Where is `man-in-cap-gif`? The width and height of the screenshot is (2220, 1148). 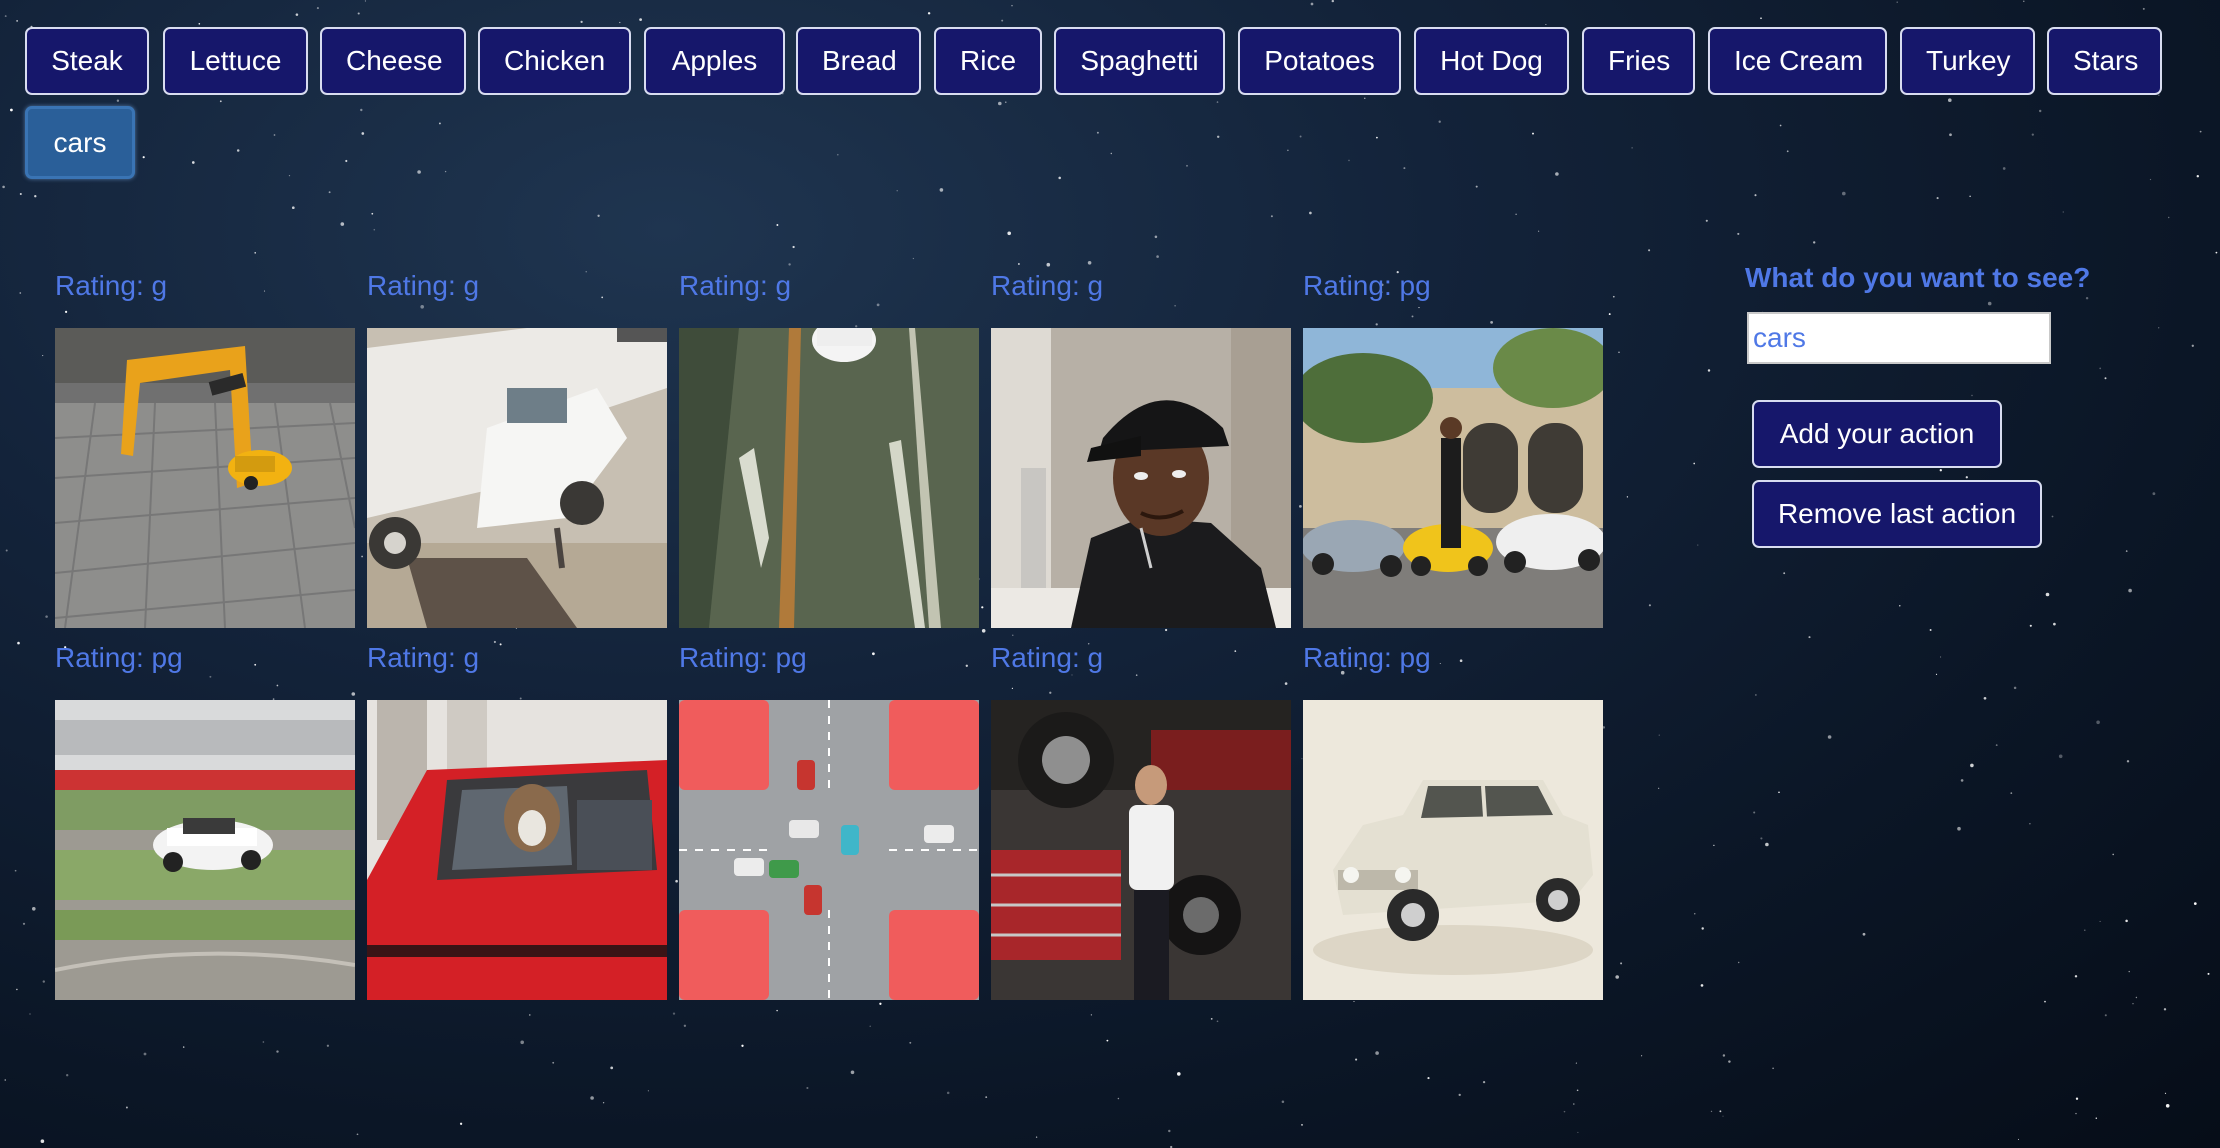 man-in-cap-gif is located at coordinates (1141, 478).